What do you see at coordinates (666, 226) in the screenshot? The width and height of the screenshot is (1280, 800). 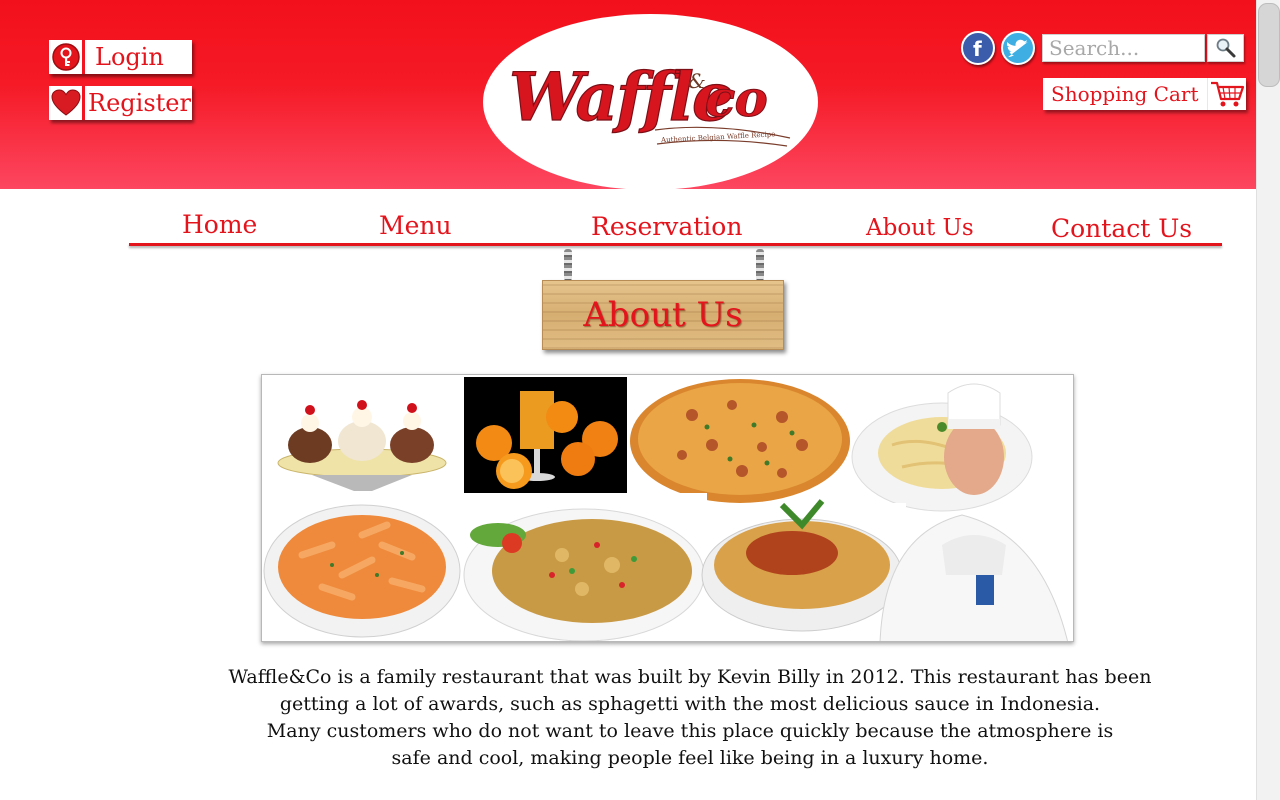 I see `nav-reservation: Reservation` at bounding box center [666, 226].